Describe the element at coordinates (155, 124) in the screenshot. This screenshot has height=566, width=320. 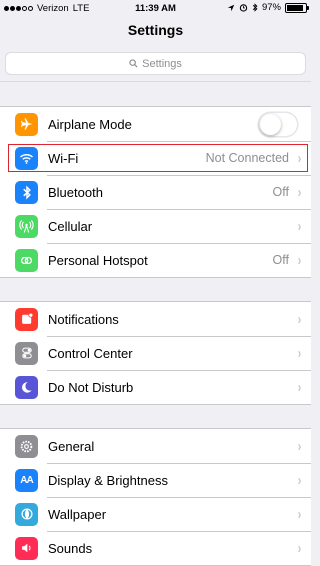
I see `row-airplane-mode: Airplane Mode` at that location.